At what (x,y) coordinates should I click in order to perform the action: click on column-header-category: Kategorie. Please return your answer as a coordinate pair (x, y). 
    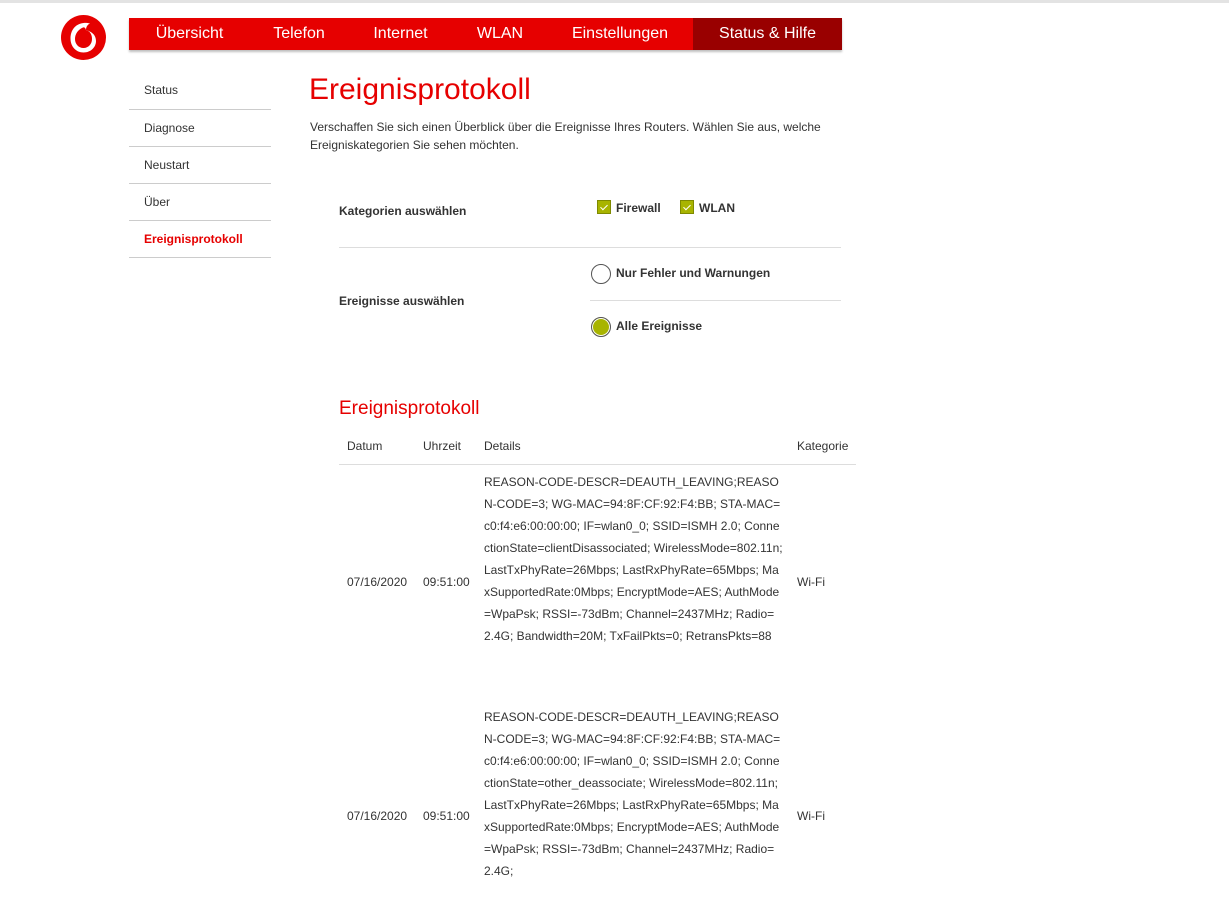
    Looking at the image, I should click on (823, 446).